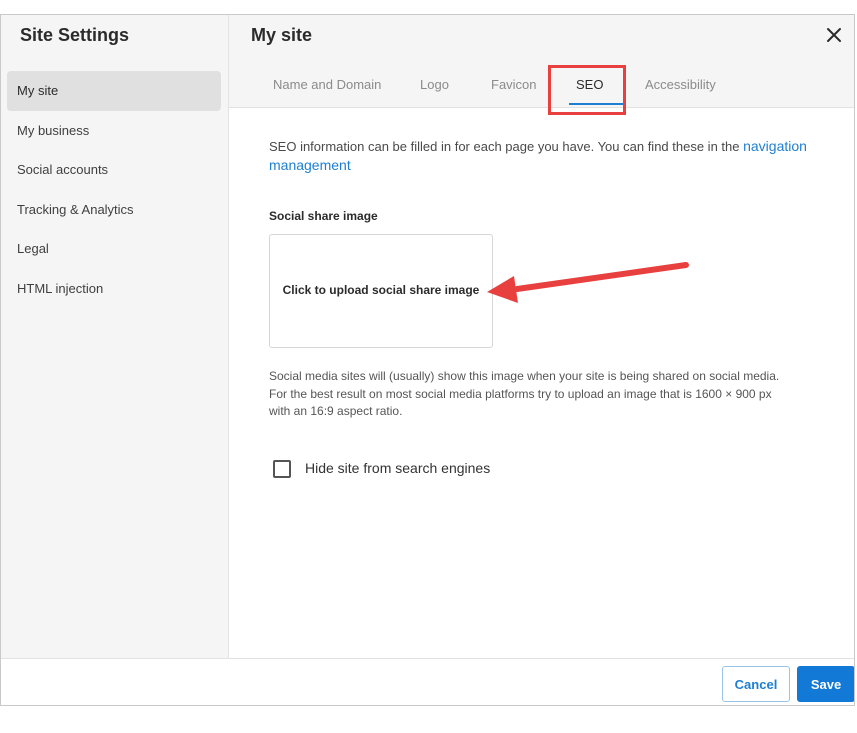  Describe the element at coordinates (114, 131) in the screenshot. I see `sidebar-item-my-business: My business` at that location.